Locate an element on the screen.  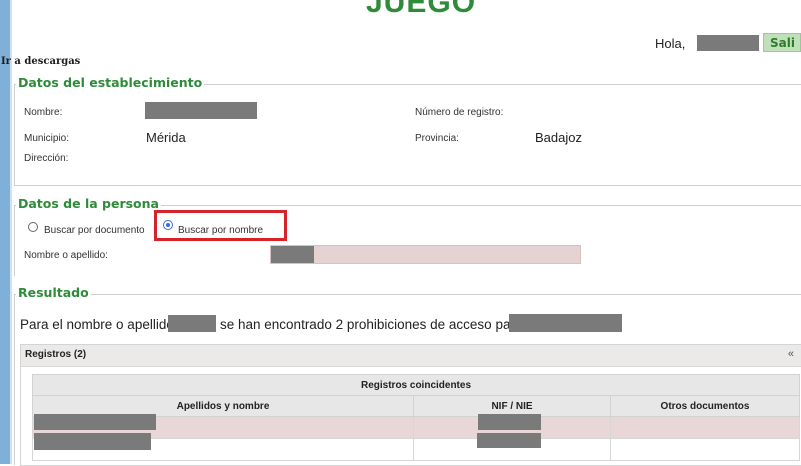
radio-buscar-nombre is located at coordinates (168, 225).